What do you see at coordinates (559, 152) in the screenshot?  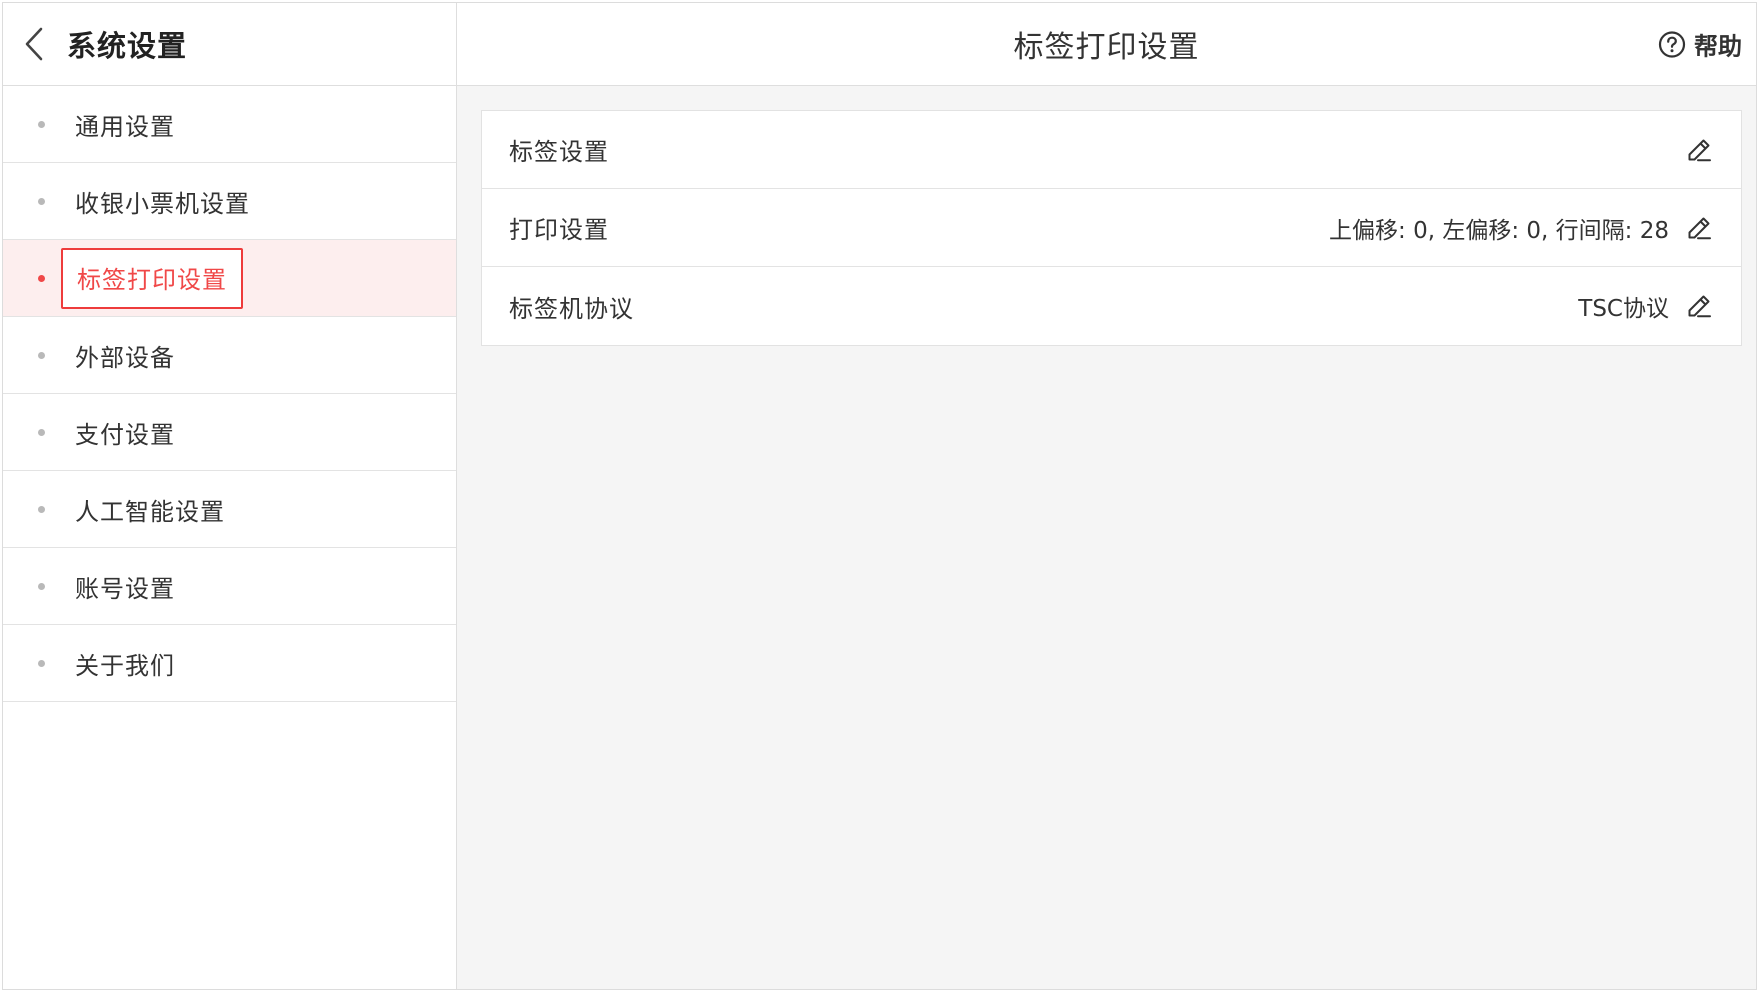 I see `setting-row-label: 标签设置` at bounding box center [559, 152].